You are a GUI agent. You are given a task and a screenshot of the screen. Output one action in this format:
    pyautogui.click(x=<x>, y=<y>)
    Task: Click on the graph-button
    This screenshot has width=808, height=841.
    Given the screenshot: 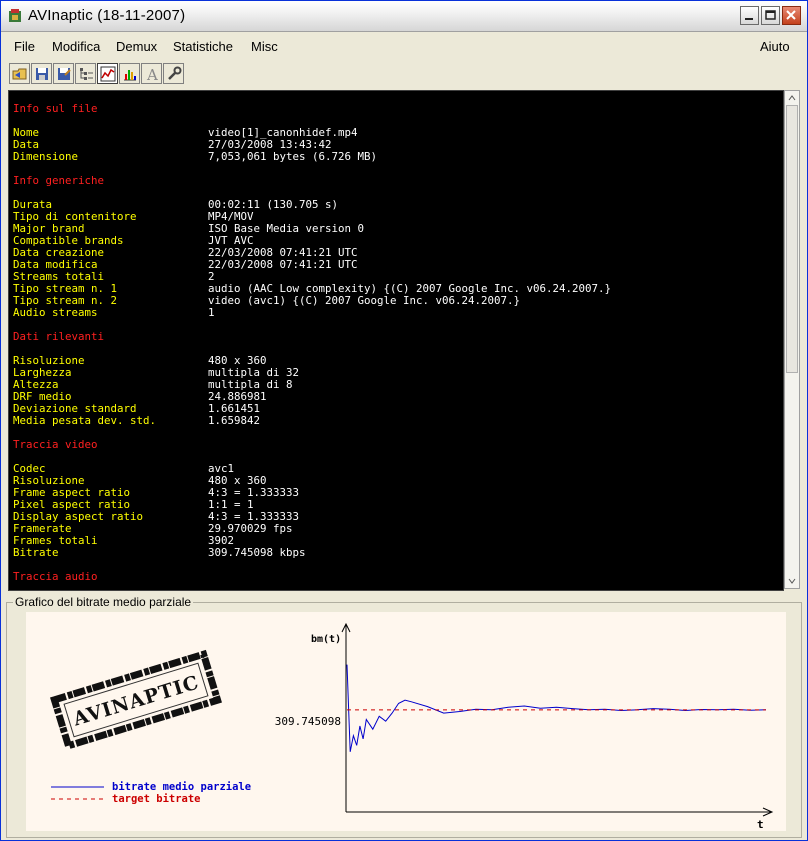 What is the action you would take?
    pyautogui.click(x=107, y=73)
    